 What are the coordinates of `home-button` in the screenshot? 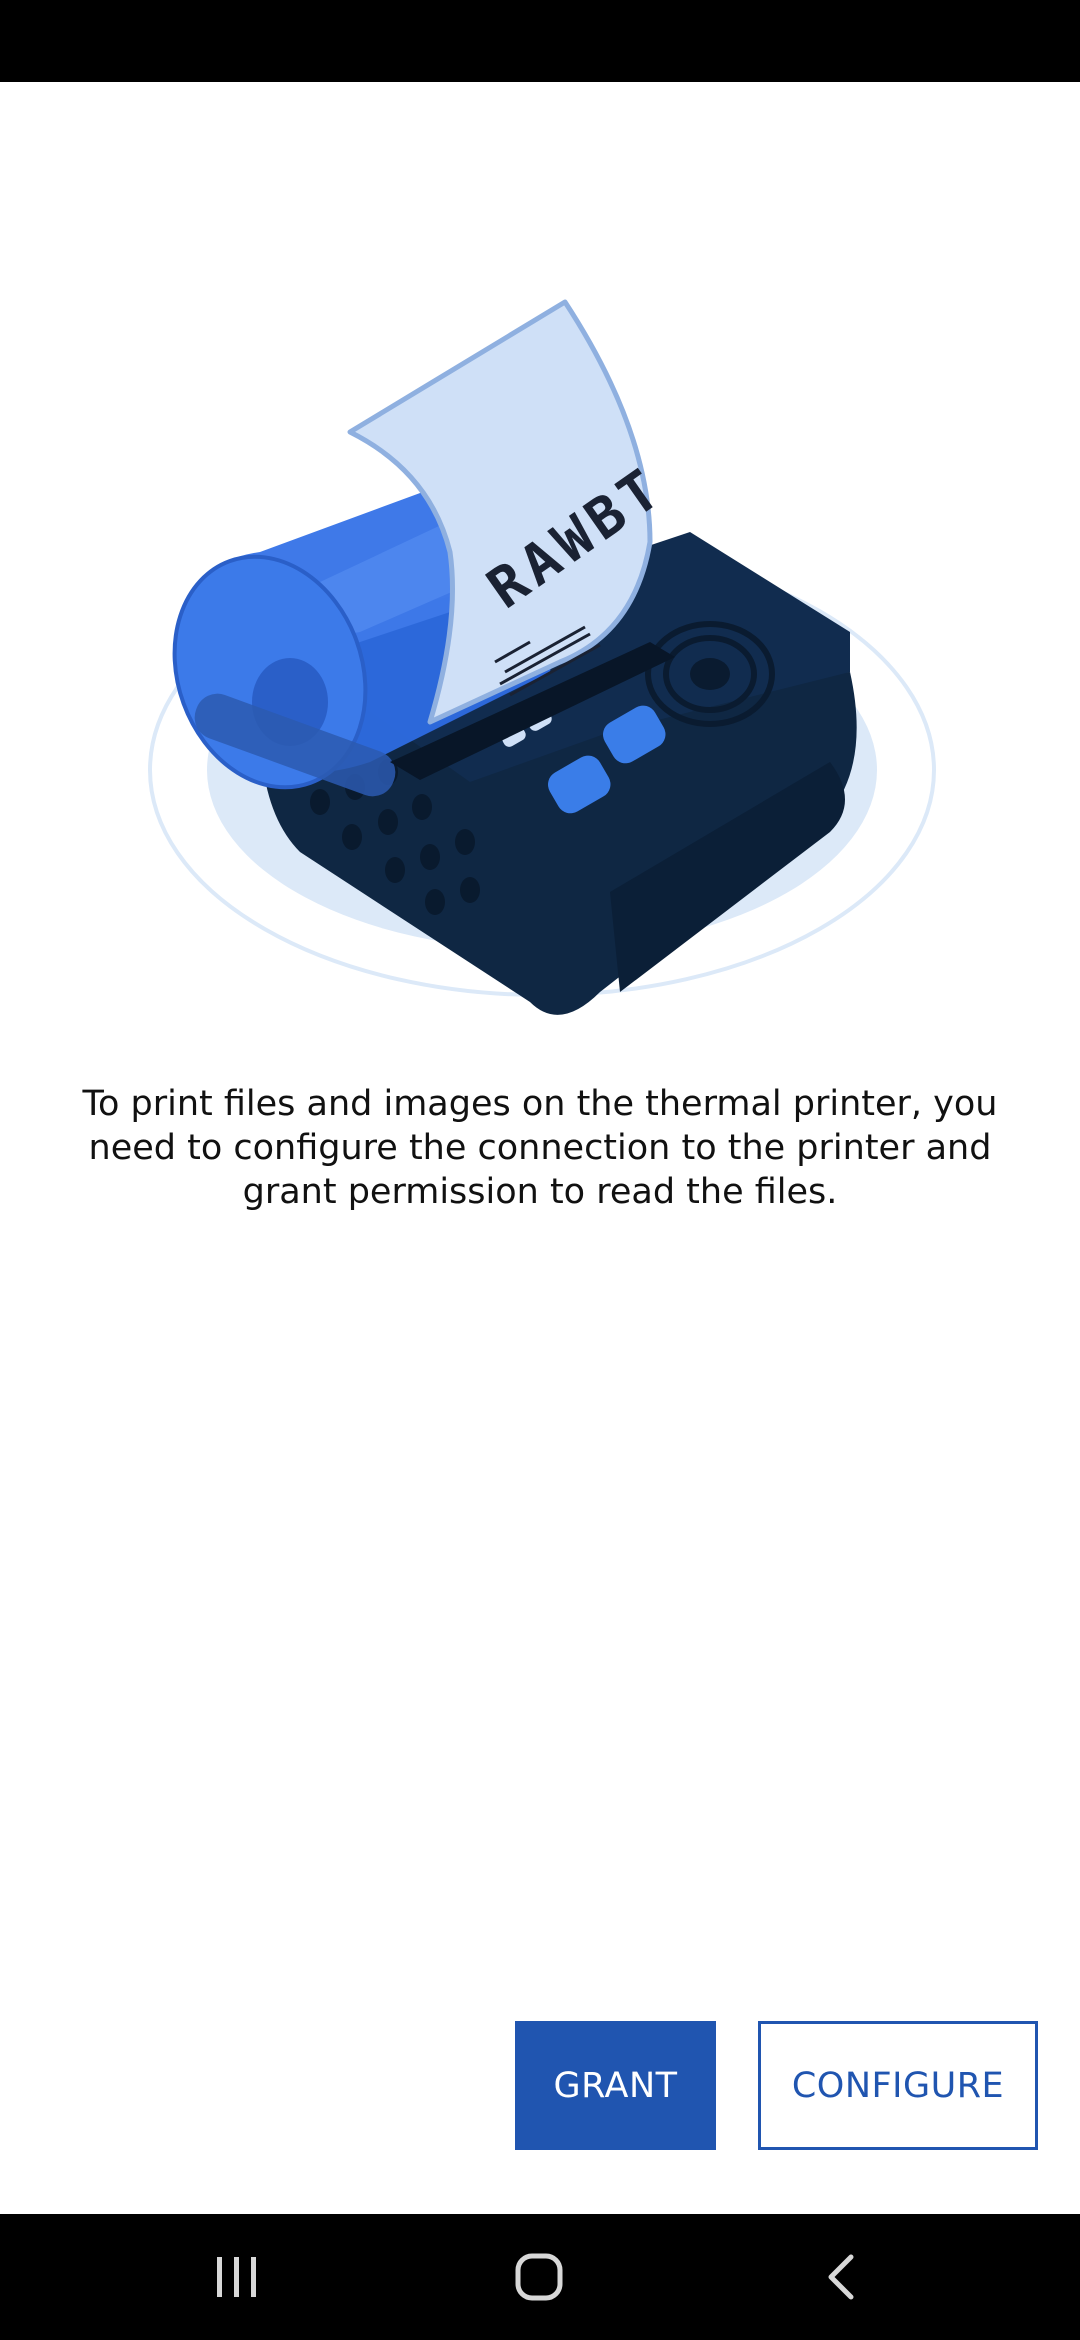 It's located at (539, 2277).